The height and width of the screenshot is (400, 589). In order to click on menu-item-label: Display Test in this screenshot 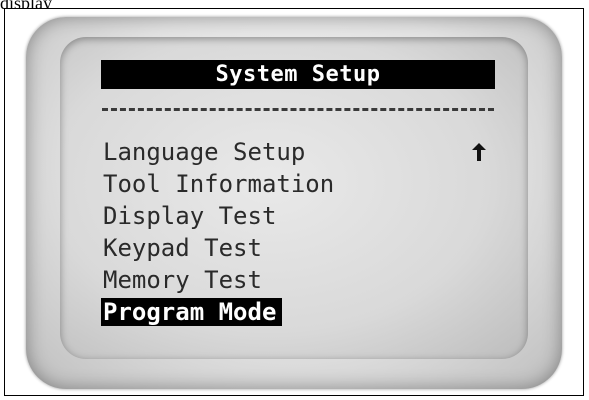, I will do `click(190, 216)`.